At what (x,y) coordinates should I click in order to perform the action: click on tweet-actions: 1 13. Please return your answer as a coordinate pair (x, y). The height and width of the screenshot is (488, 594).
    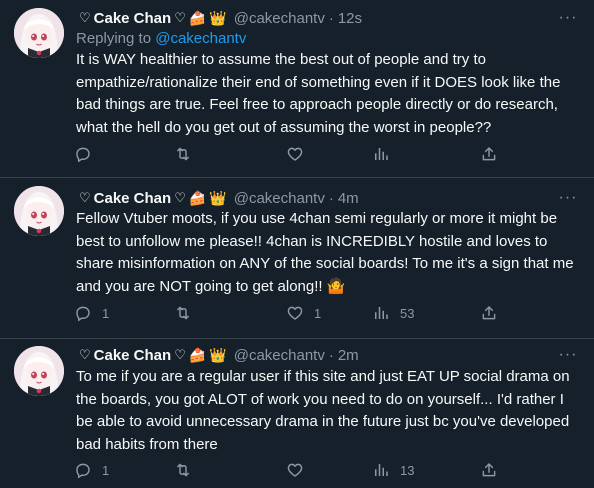
    Looking at the image, I should click on (288, 470).